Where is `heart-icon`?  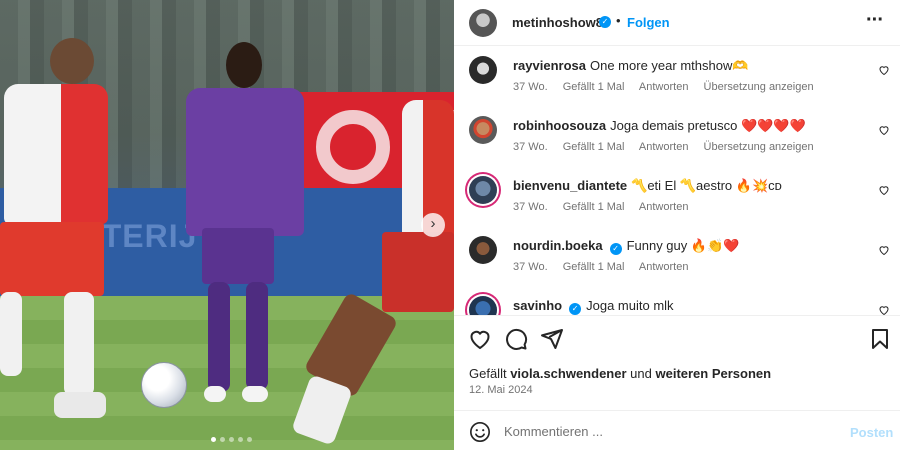
heart-icon is located at coordinates (480, 339).